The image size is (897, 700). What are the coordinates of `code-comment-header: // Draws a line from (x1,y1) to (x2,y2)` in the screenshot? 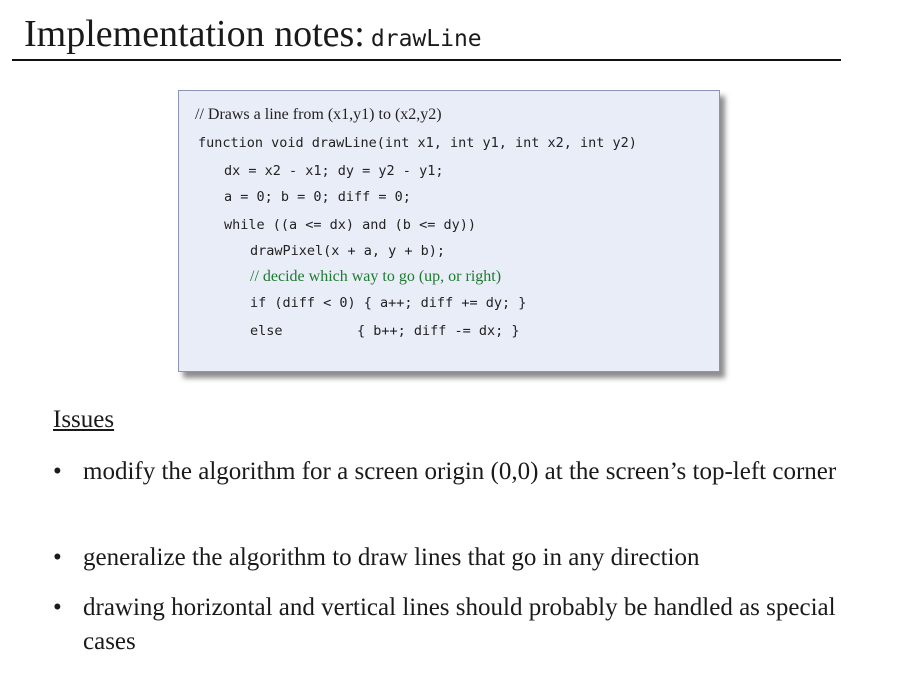 It's located at (318, 114).